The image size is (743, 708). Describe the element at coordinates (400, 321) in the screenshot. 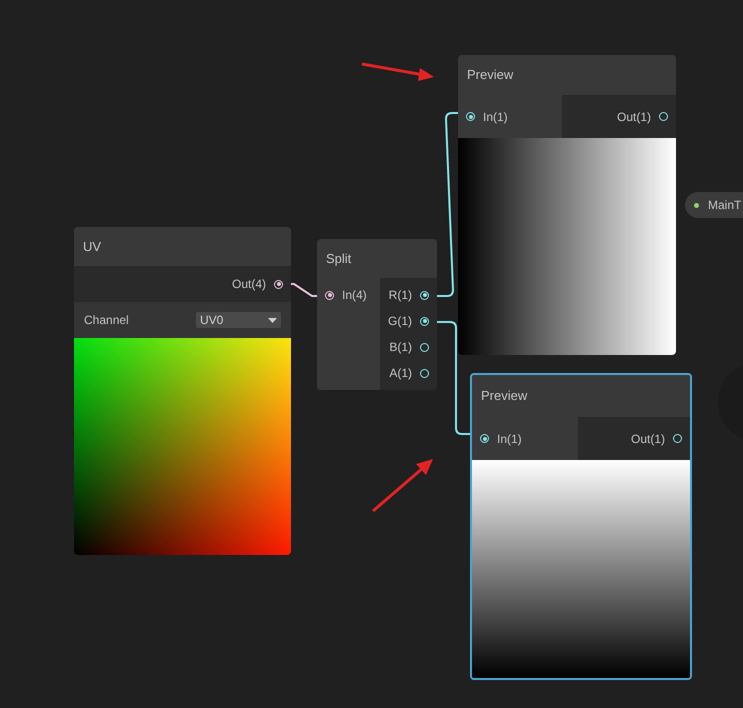

I see `port-label: G(1)` at that location.